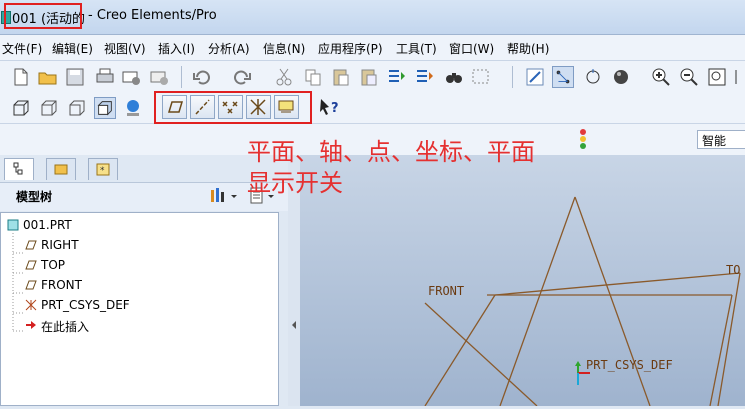 The width and height of the screenshot is (745, 409). I want to click on print-icon, so click(105, 77).